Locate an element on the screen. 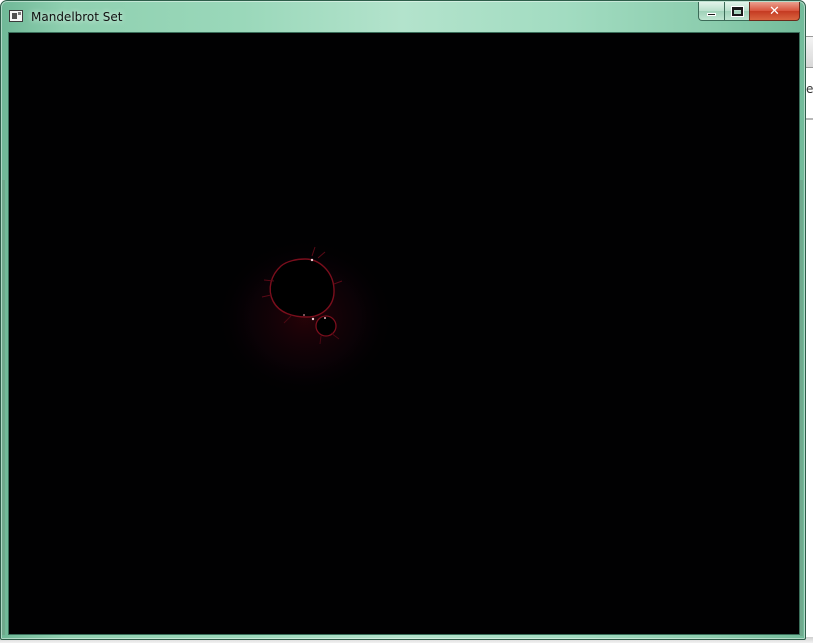  close-button: ✕ is located at coordinates (774, 11).